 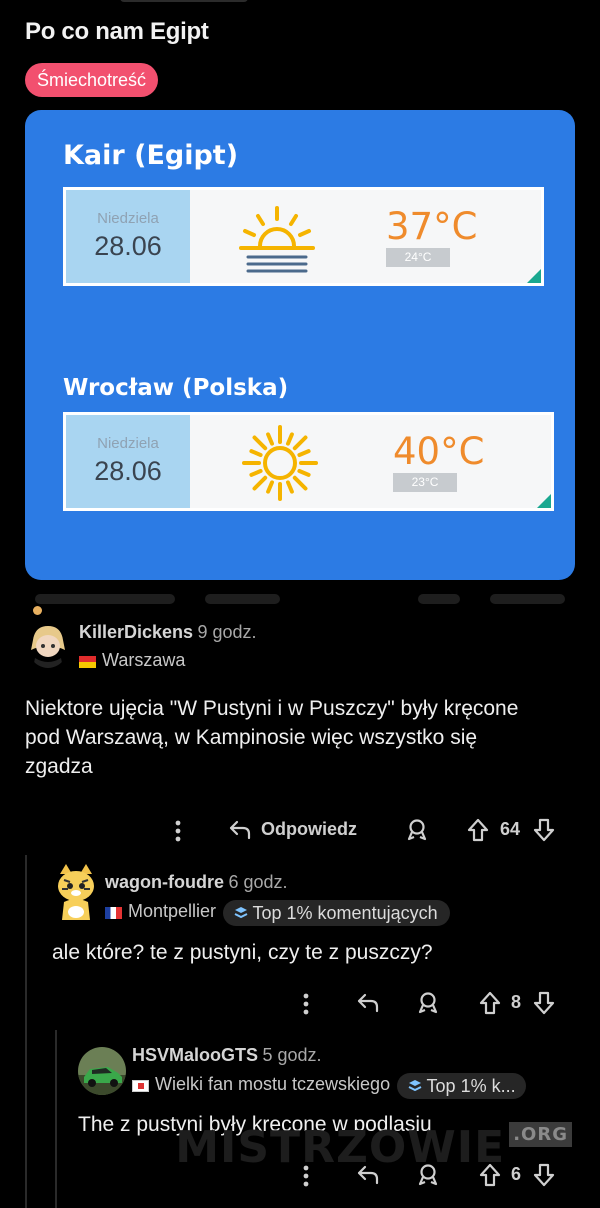 What do you see at coordinates (280, 463) in the screenshot?
I see `sun-icon` at bounding box center [280, 463].